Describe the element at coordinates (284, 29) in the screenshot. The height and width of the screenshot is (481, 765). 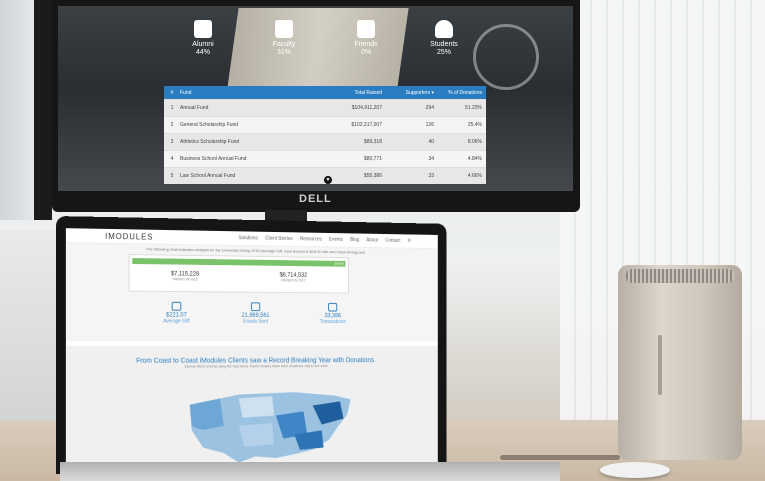
I see `chalkboard-icon` at that location.